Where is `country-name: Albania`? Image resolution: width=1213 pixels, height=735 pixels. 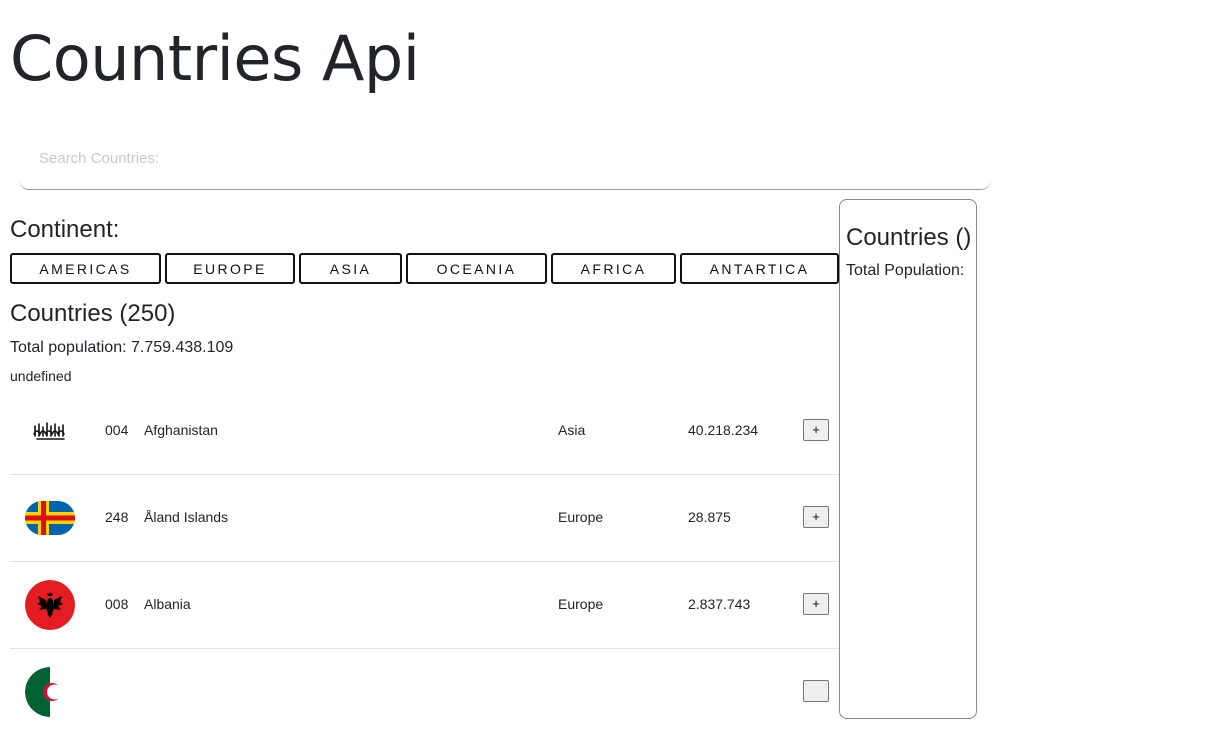
country-name: Albania is located at coordinates (167, 604).